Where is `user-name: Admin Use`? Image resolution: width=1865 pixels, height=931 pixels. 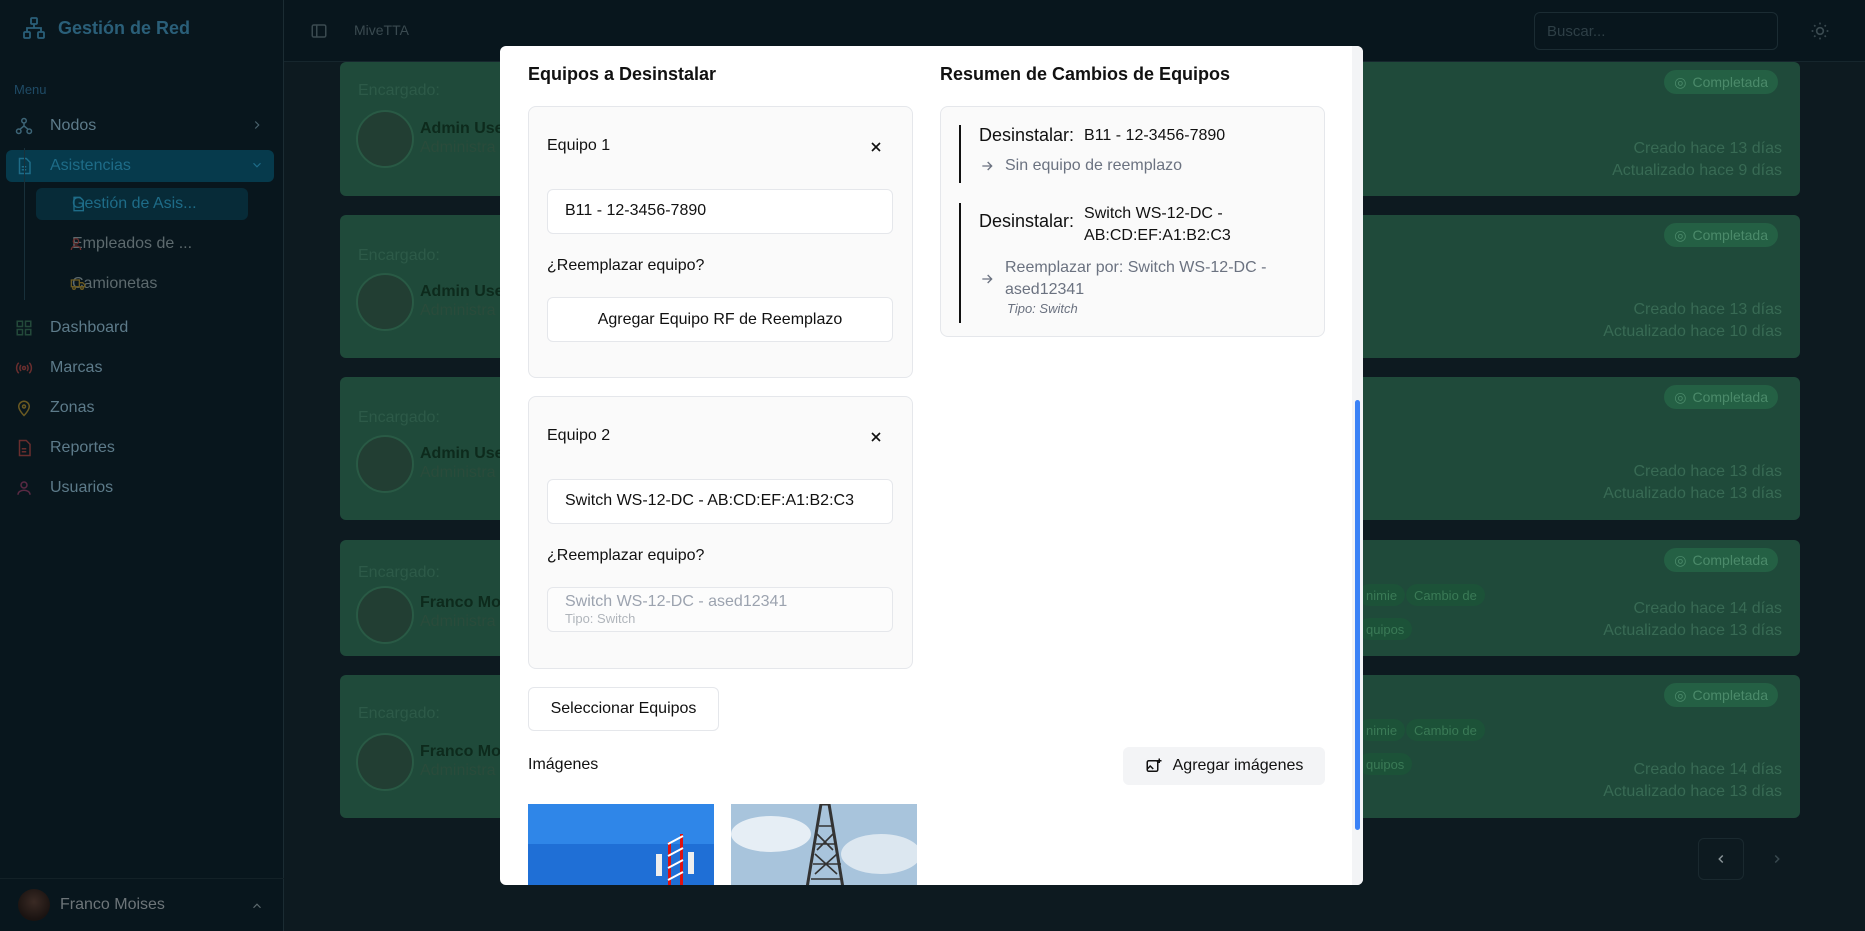
user-name: Admin Use is located at coordinates (462, 453).